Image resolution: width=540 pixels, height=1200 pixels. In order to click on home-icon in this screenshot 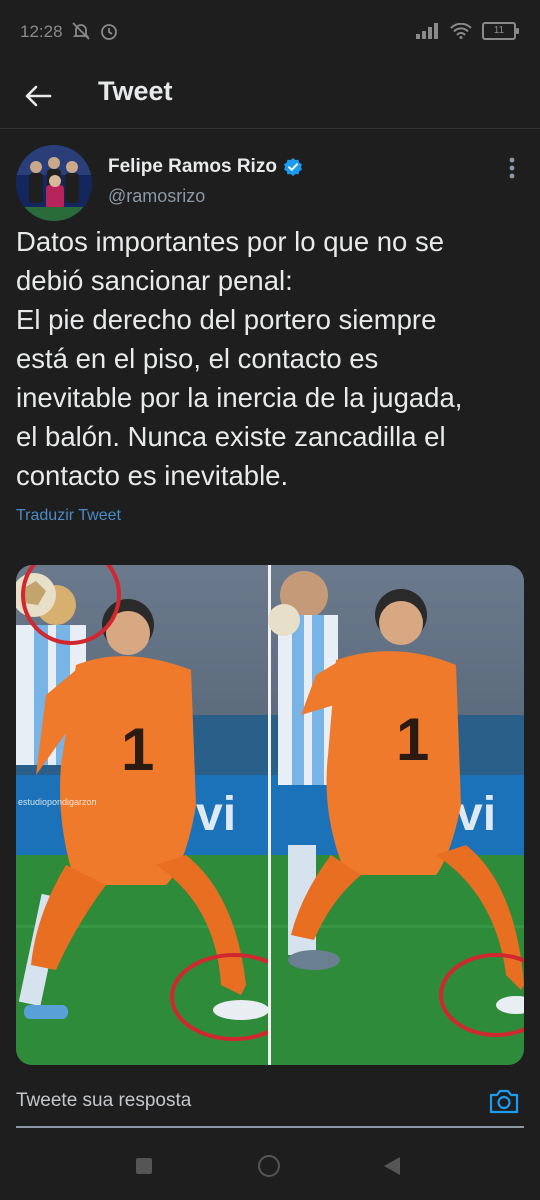, I will do `click(269, 1166)`.